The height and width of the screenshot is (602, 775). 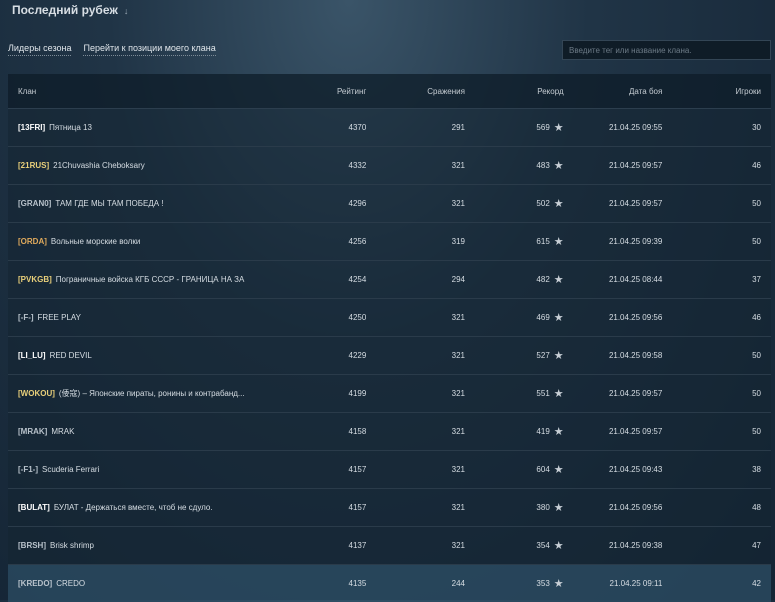 What do you see at coordinates (99, 165) in the screenshot?
I see `clan-name: 21Chuvashia Cheboksary` at bounding box center [99, 165].